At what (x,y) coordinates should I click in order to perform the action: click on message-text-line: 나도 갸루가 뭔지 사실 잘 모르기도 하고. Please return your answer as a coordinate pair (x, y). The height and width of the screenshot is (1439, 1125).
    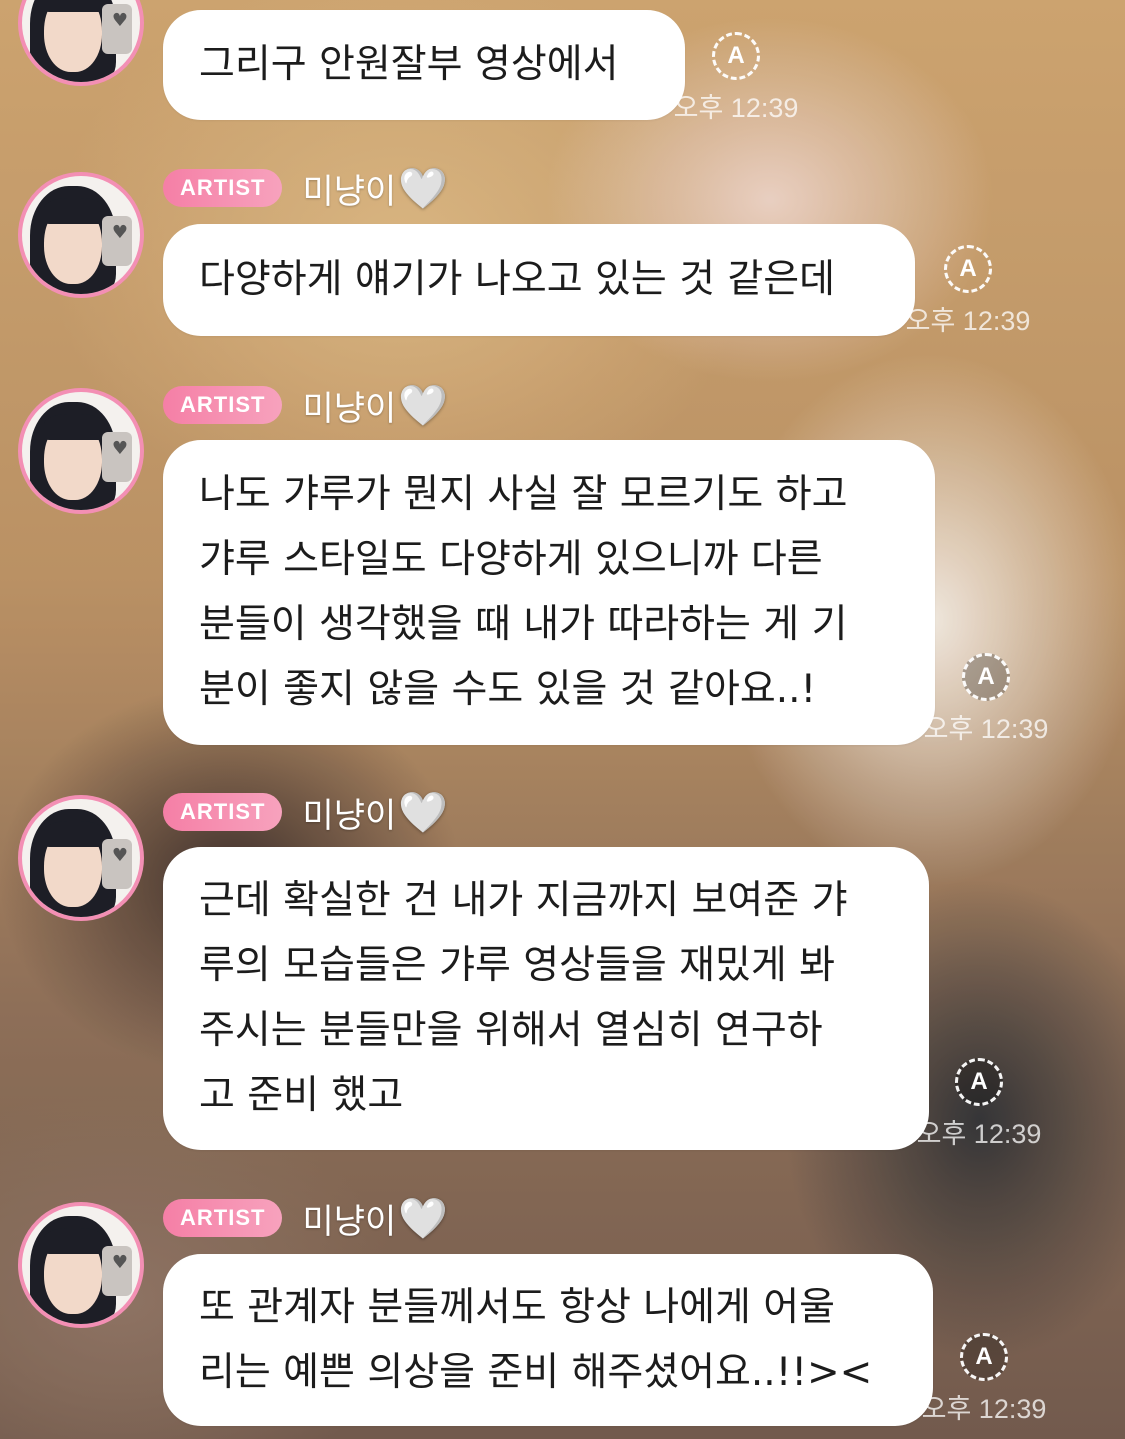
    Looking at the image, I should click on (523, 494).